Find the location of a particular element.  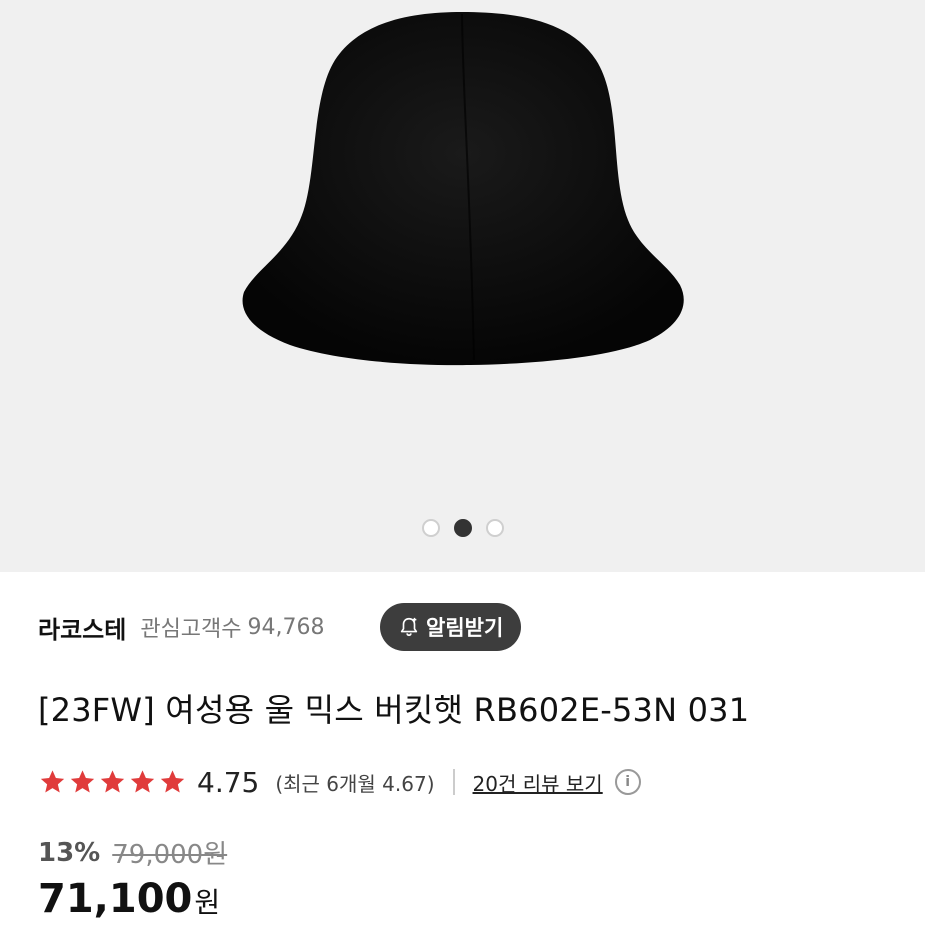

original-price: 79,000원 is located at coordinates (170, 855).